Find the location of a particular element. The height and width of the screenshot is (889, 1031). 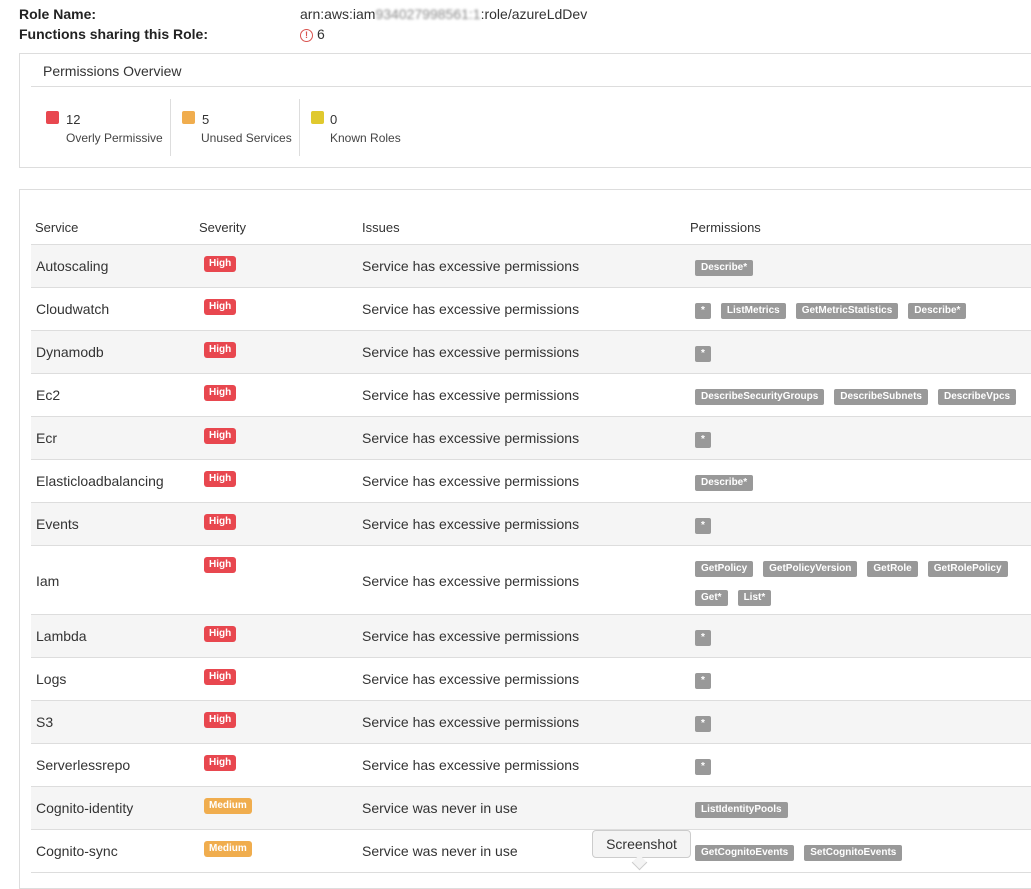

role-arn-prefix: arn:aws:iam is located at coordinates (338, 14).